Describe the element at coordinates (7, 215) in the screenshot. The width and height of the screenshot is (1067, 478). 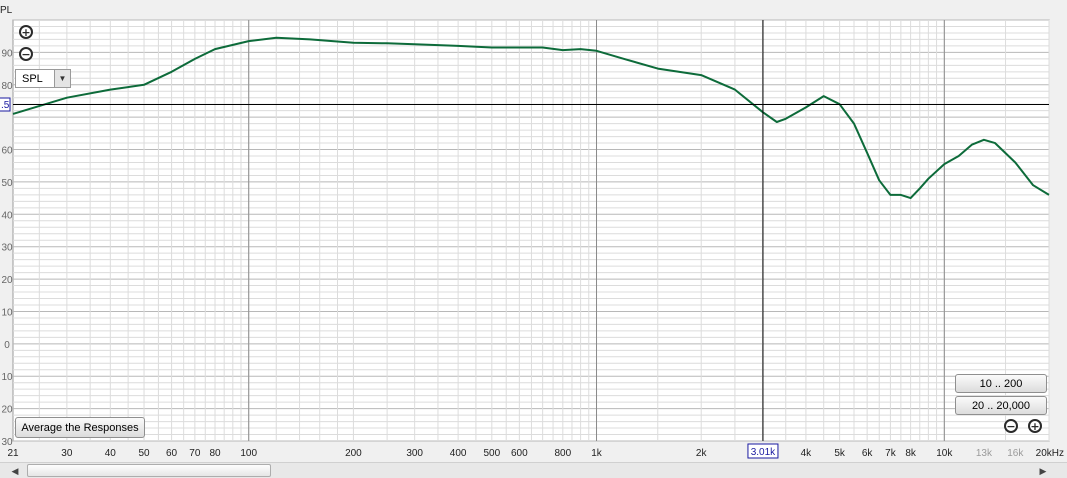
I see `y-tick-label: 40` at that location.